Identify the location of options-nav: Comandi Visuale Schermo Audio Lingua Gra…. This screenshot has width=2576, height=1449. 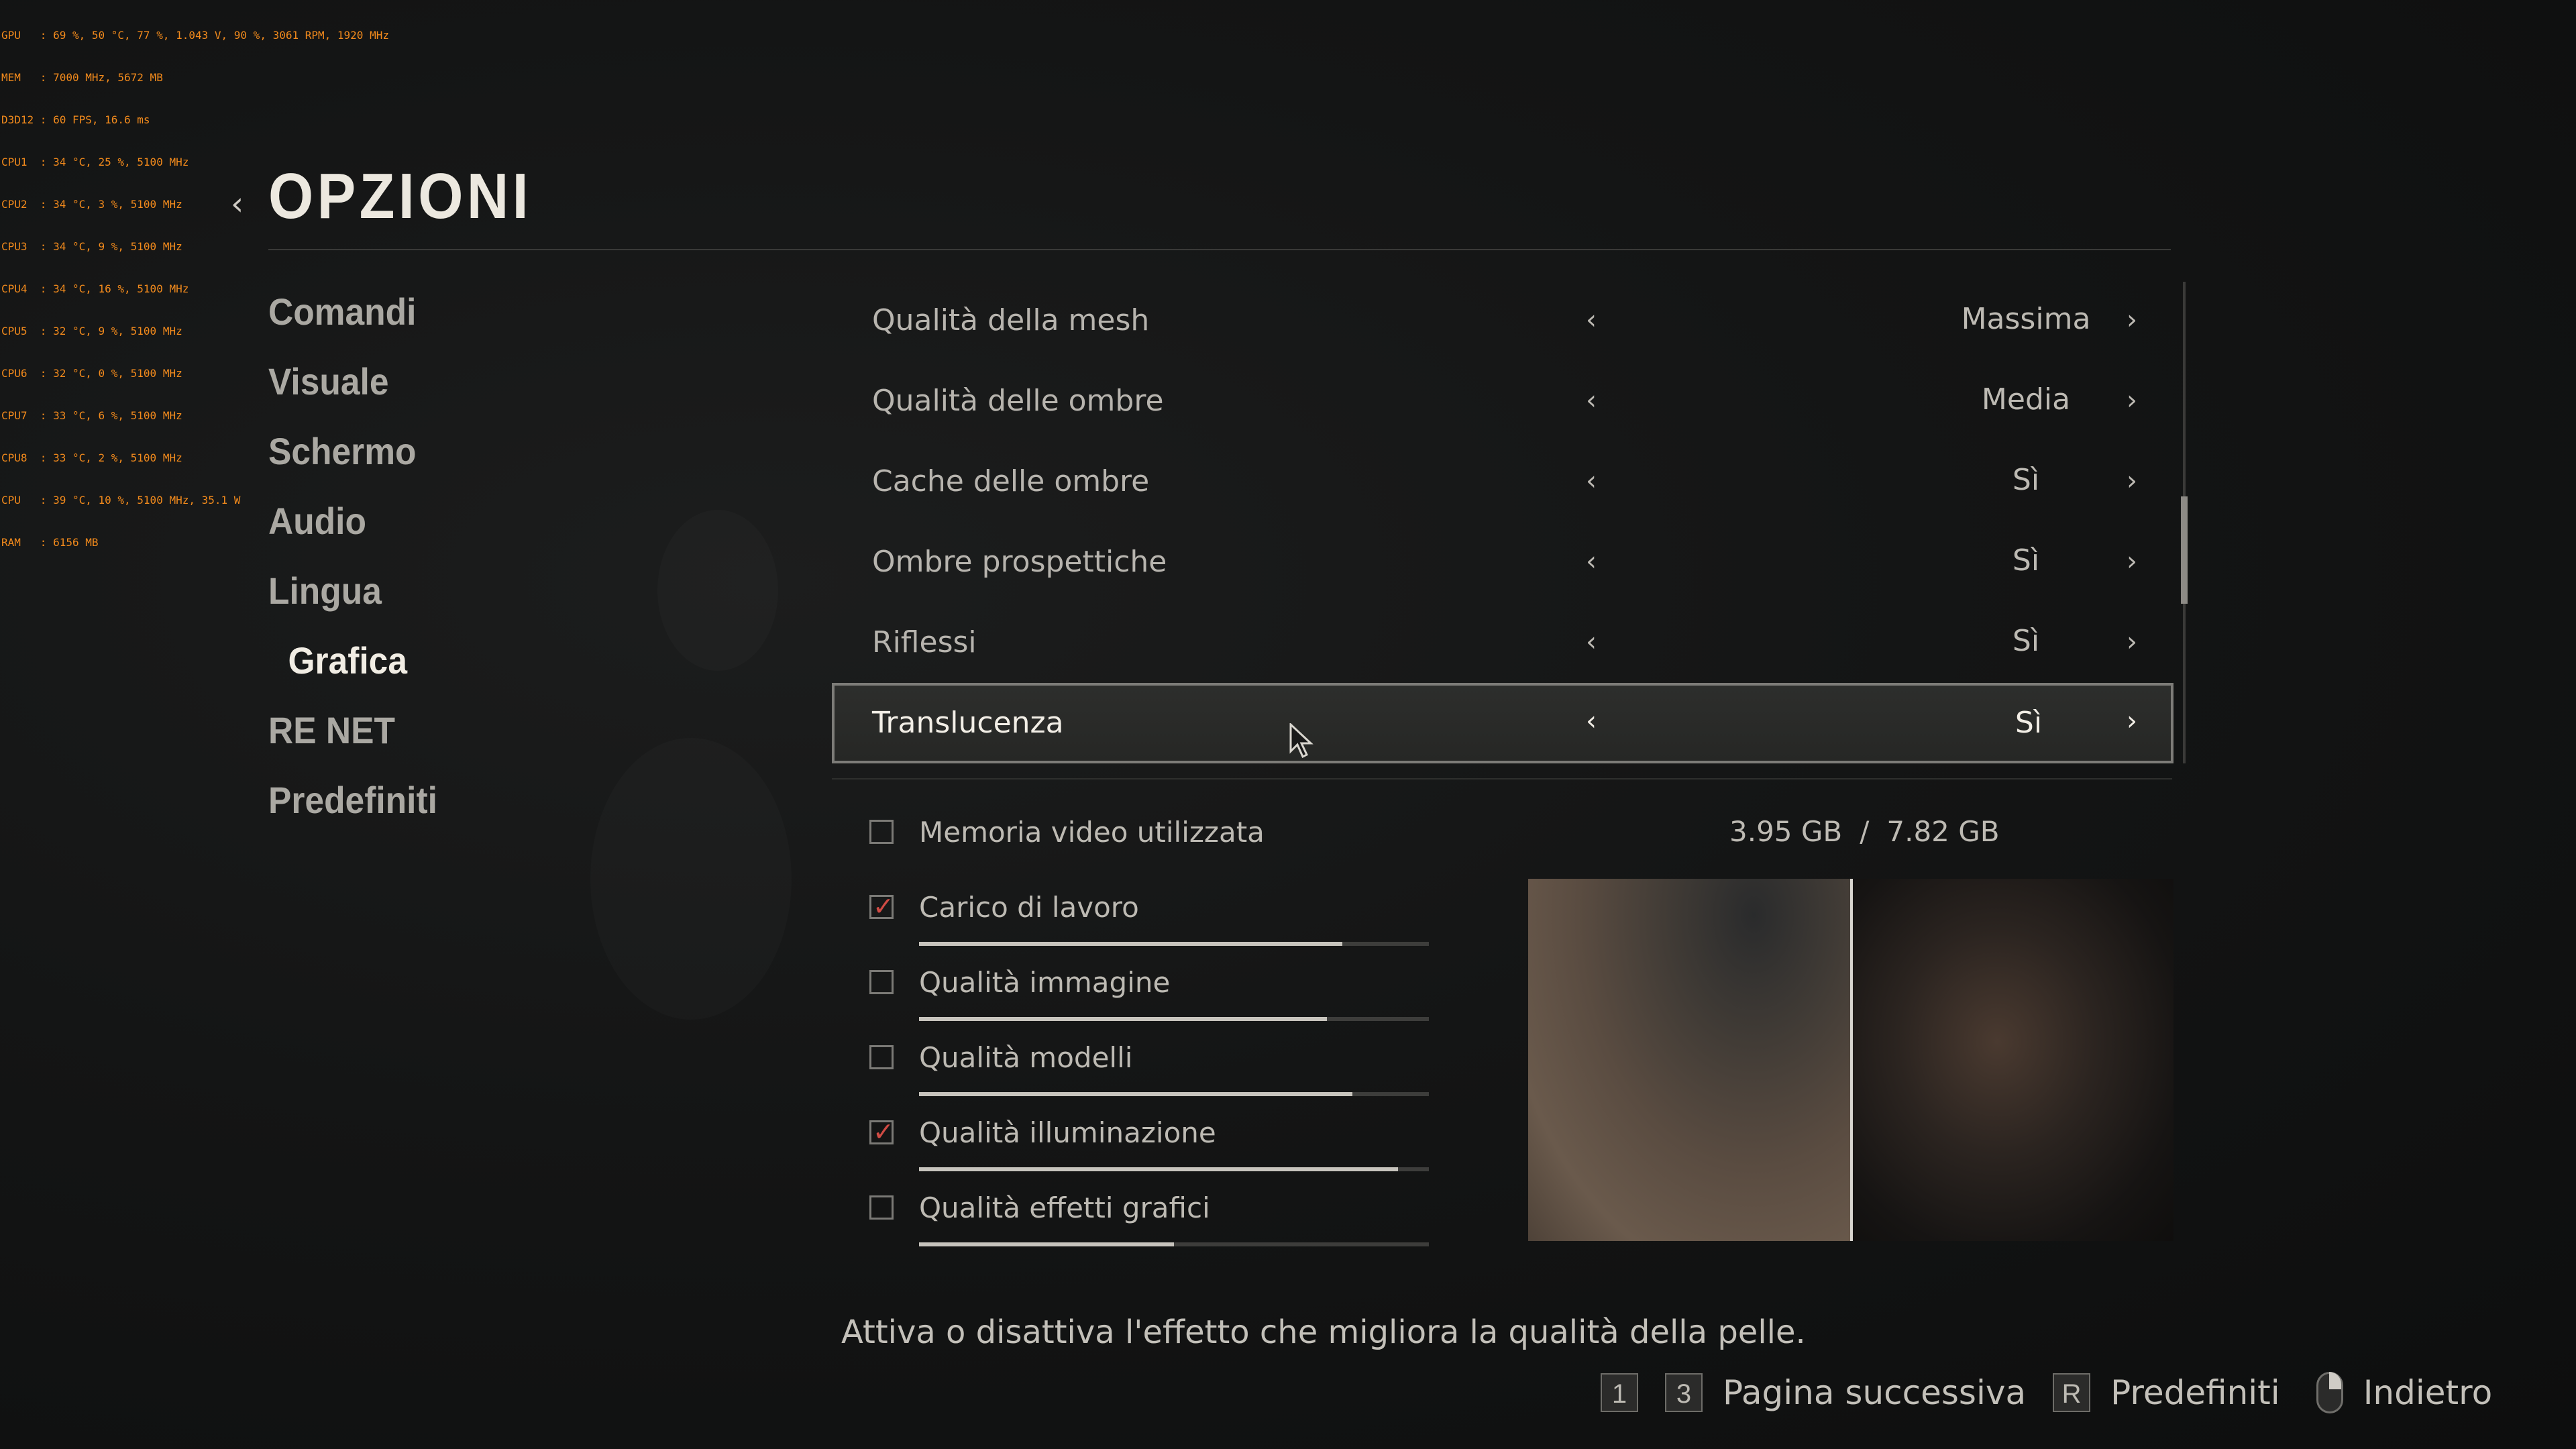
(360, 566).